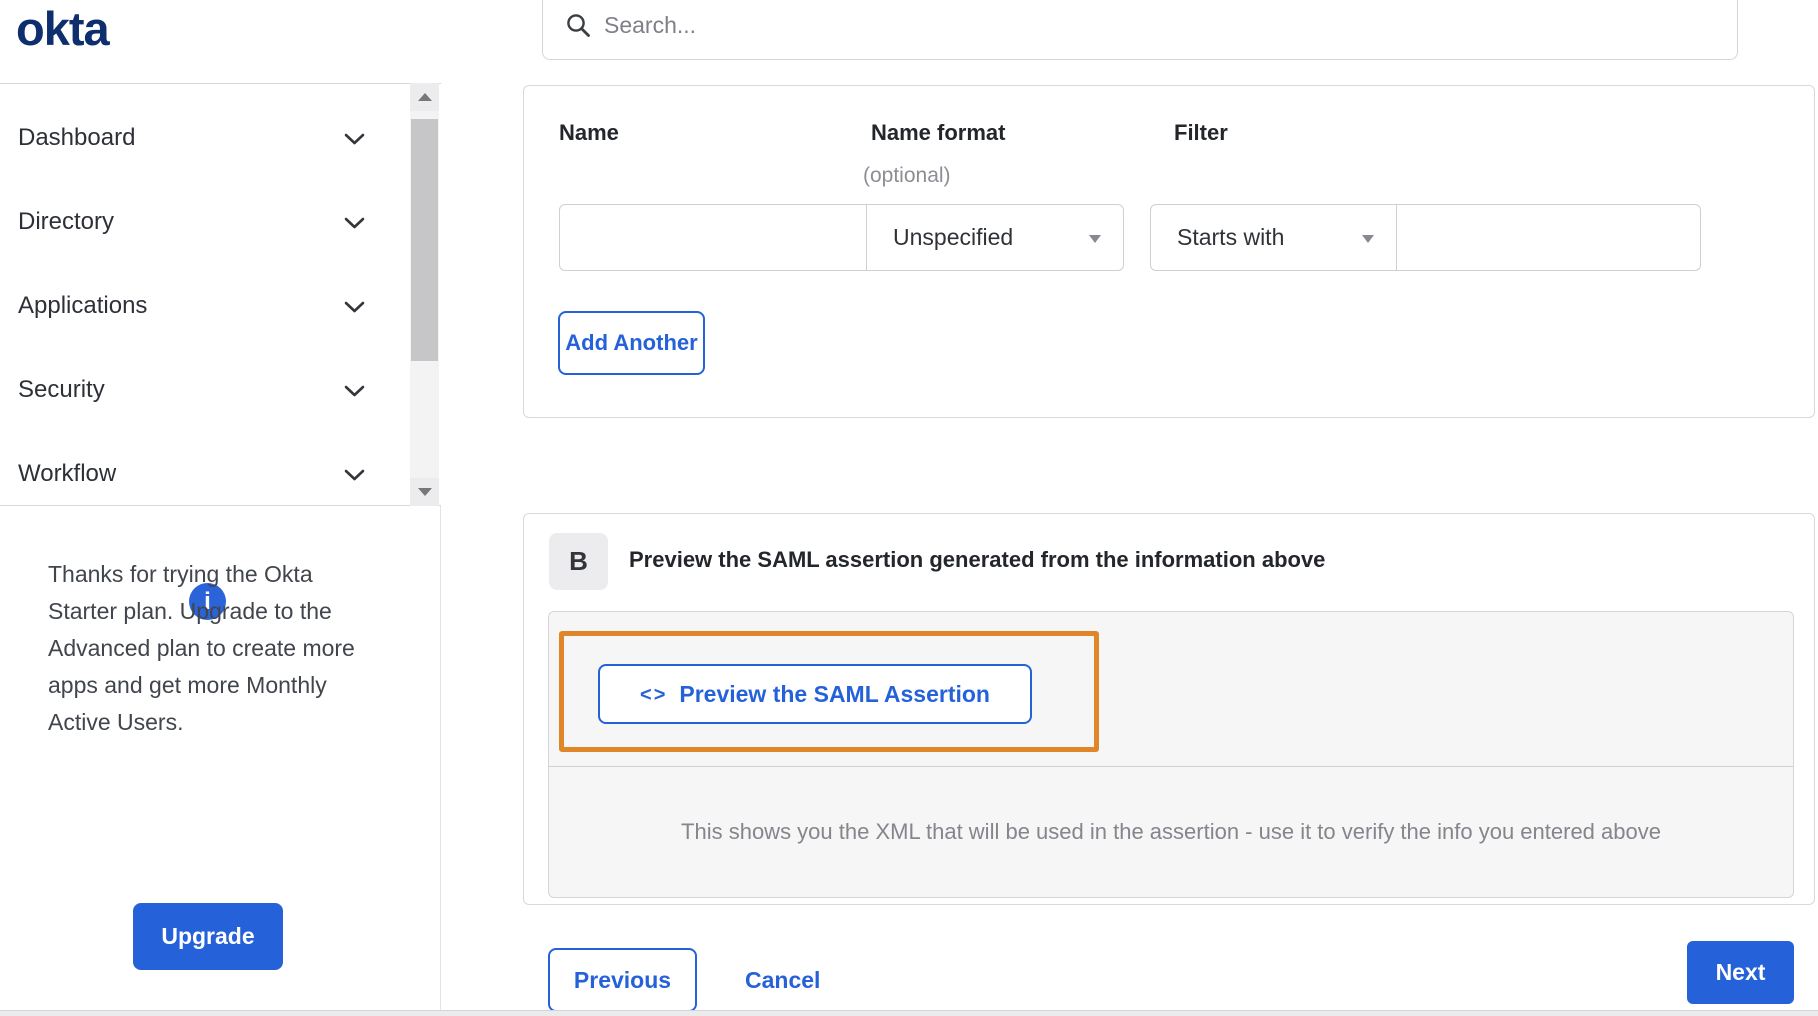 The height and width of the screenshot is (1016, 1818). I want to click on code-brackets-icon: <>, so click(654, 694).